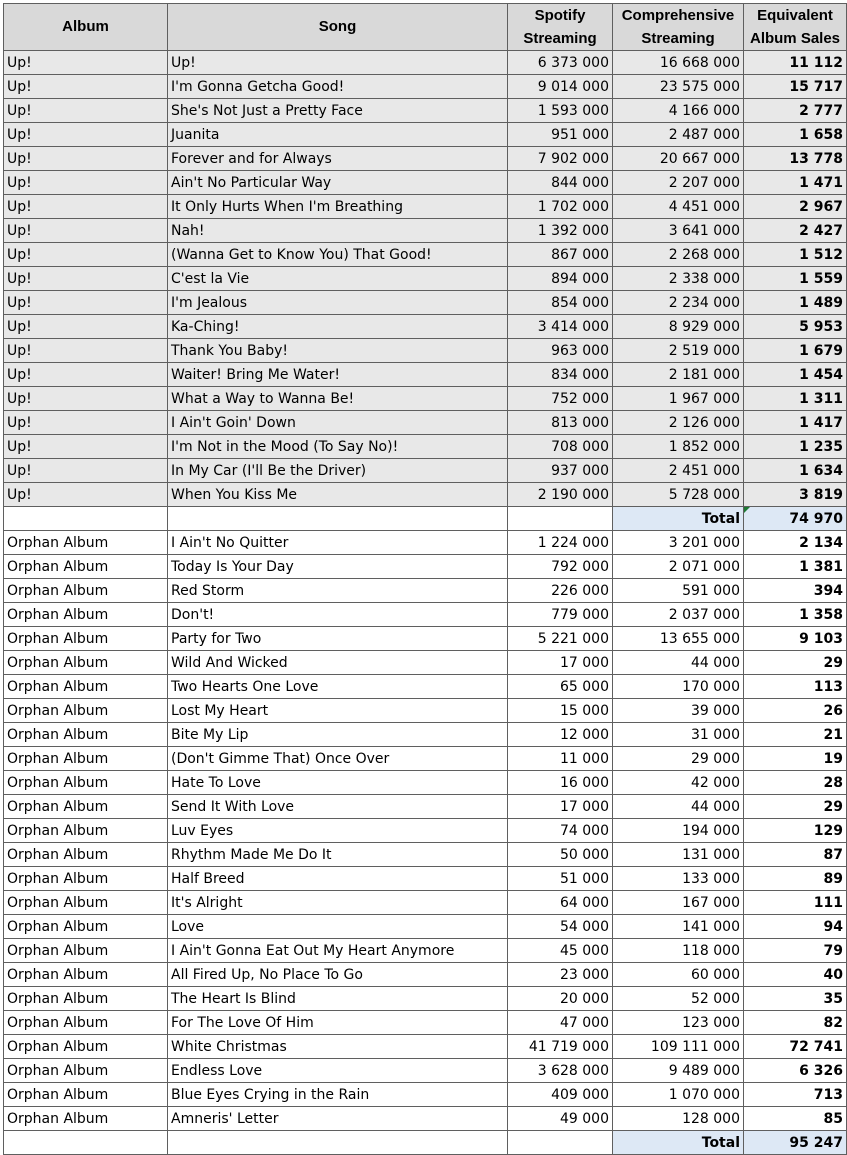 The image size is (847, 1155). I want to click on equivalent-sales-cell: 1 679, so click(795, 350).